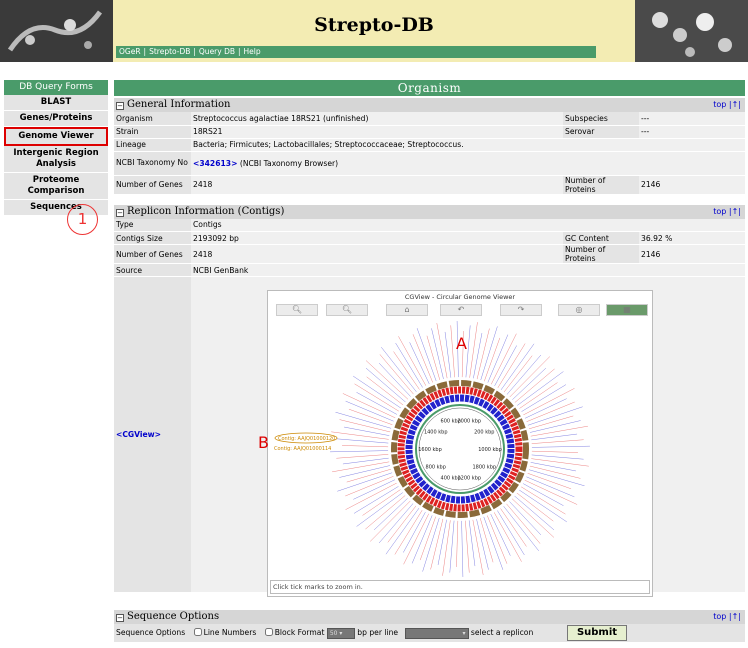 This screenshot has height=648, width=748. I want to click on subspecies-label: Subspecies, so click(601, 119).